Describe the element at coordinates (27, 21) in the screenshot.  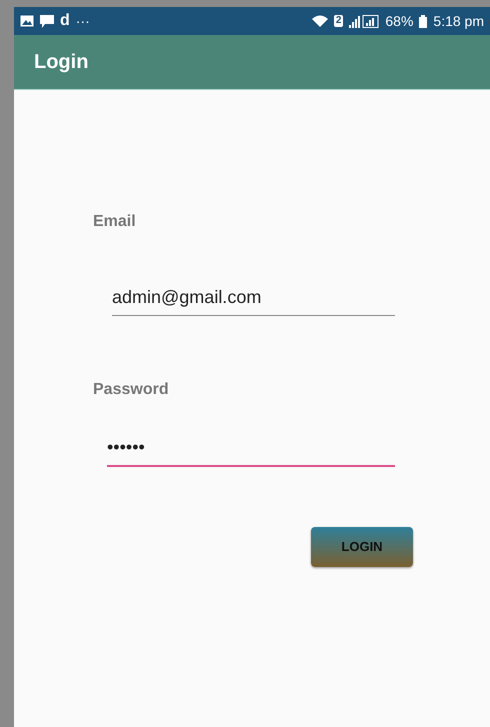
I see `picture-icon` at that location.